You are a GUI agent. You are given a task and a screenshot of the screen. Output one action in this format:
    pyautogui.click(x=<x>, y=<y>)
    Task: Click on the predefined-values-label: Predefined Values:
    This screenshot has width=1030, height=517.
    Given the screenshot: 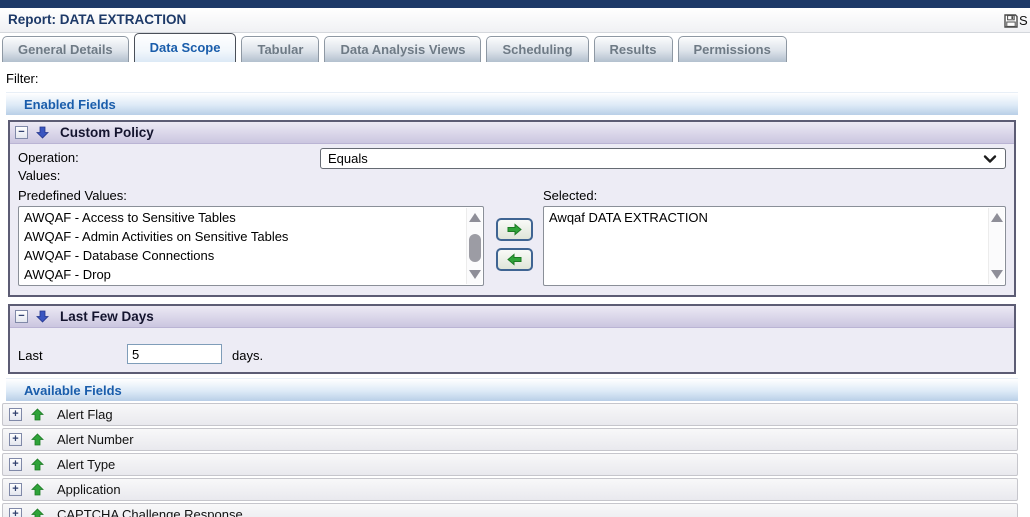 What is the action you would take?
    pyautogui.click(x=72, y=195)
    